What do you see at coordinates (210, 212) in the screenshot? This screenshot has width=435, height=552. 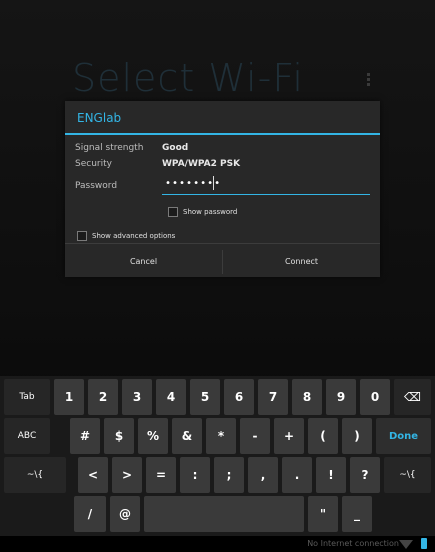 I see `show-password-label: Show password` at bounding box center [210, 212].